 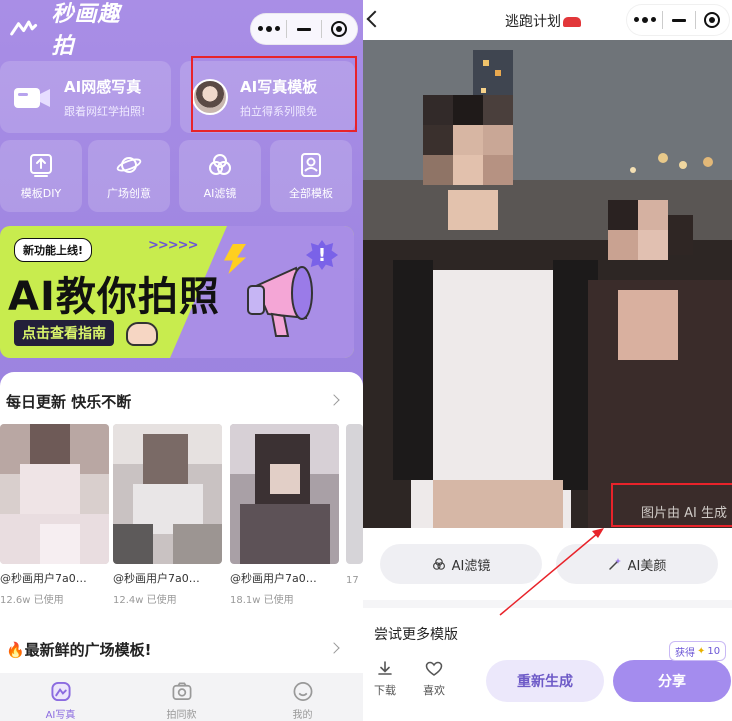 I want to click on magic-wand-icon, so click(x=614, y=564).